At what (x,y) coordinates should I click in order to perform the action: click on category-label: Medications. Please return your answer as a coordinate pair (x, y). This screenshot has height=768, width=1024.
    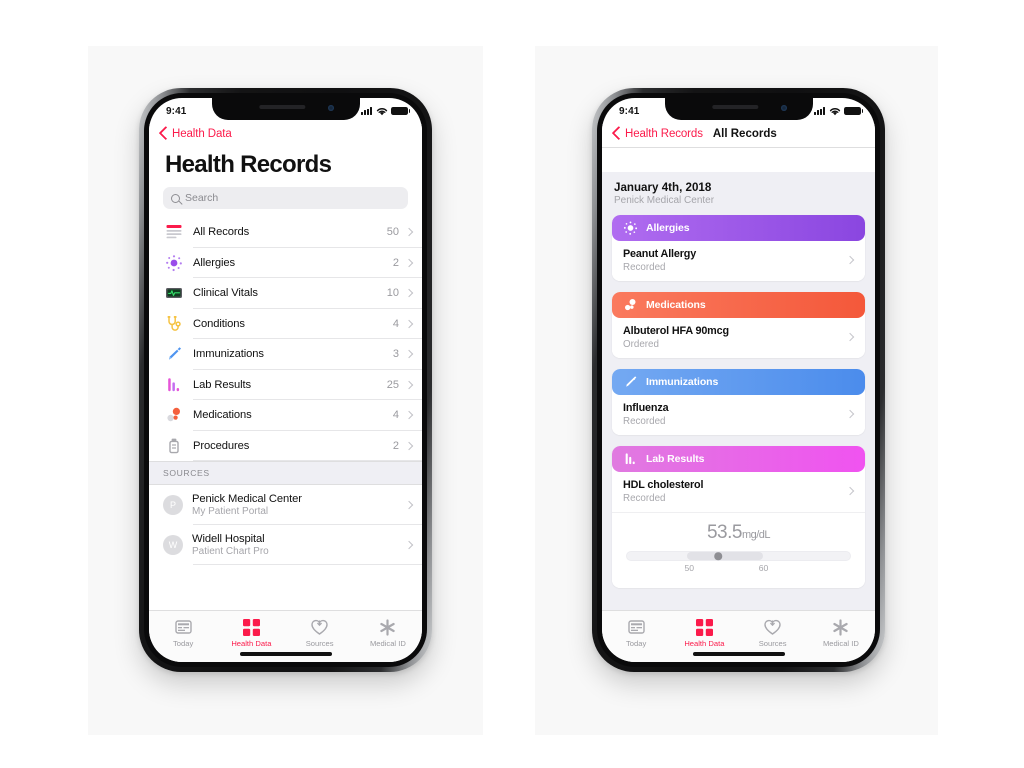
    Looking at the image, I should click on (222, 415).